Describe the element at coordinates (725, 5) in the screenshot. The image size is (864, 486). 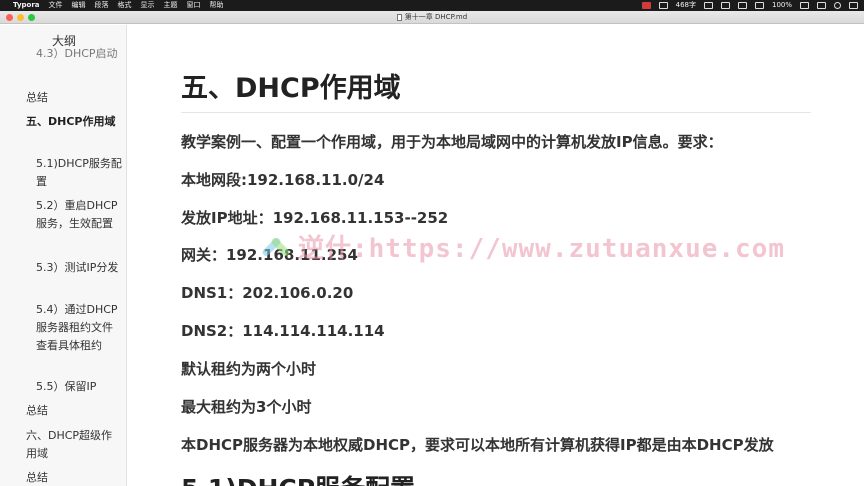
I see `display-icon` at that location.